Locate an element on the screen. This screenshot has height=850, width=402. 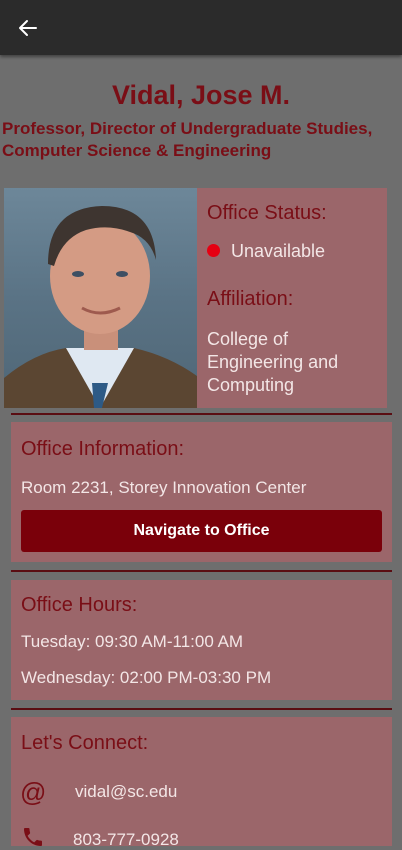
office-status-value: Unavailable is located at coordinates (278, 251).